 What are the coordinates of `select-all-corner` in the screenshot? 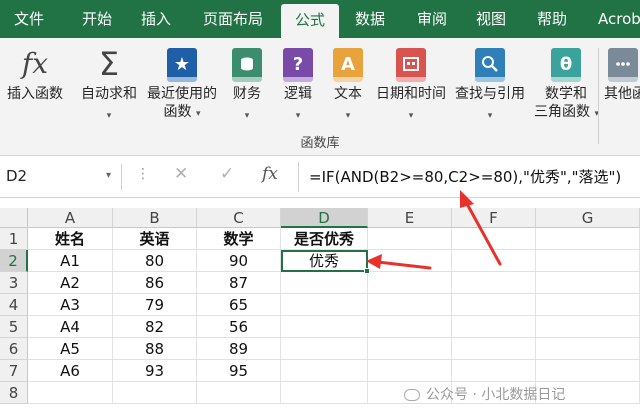 It's located at (14, 218).